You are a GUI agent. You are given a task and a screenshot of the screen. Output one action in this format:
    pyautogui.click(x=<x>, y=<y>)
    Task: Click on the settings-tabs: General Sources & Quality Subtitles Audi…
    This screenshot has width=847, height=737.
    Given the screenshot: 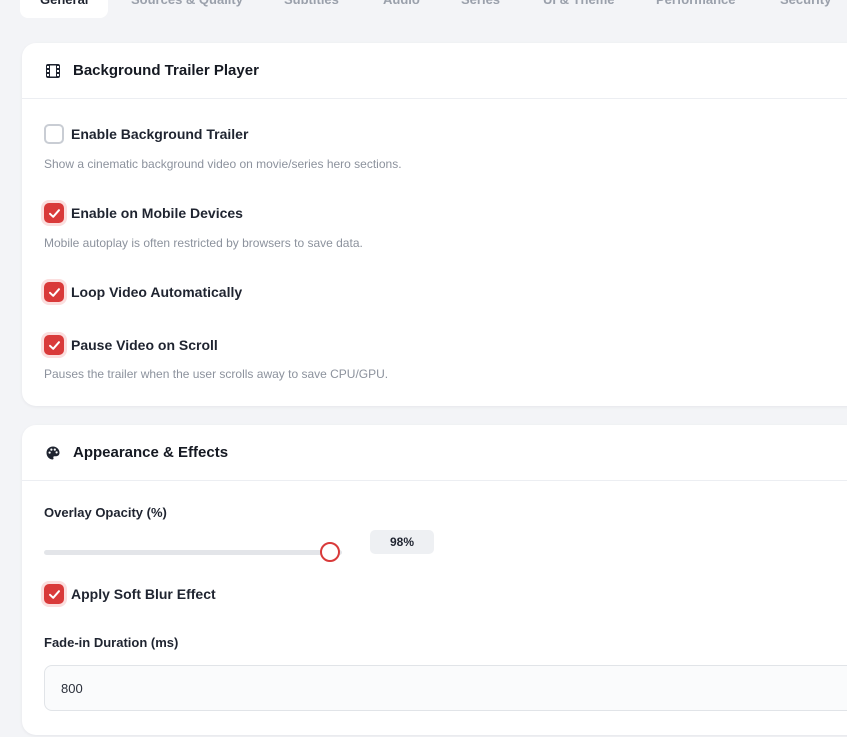 What is the action you would take?
    pyautogui.click(x=423, y=9)
    